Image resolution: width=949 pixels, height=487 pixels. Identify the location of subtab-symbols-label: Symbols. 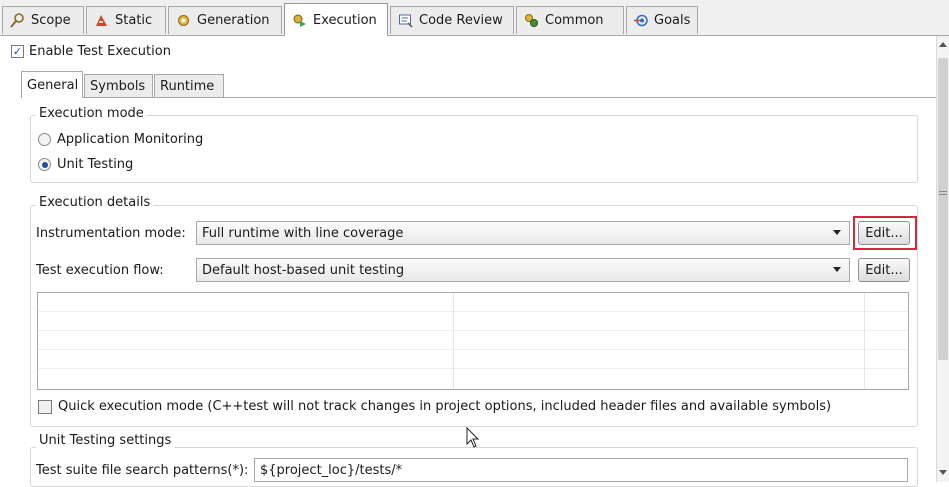
(118, 86).